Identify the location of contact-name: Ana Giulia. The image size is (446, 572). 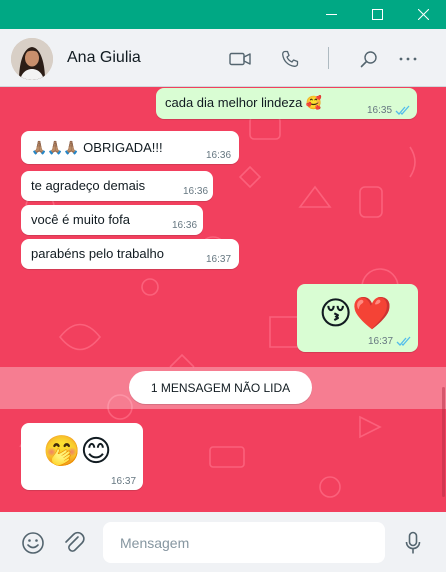
(104, 58).